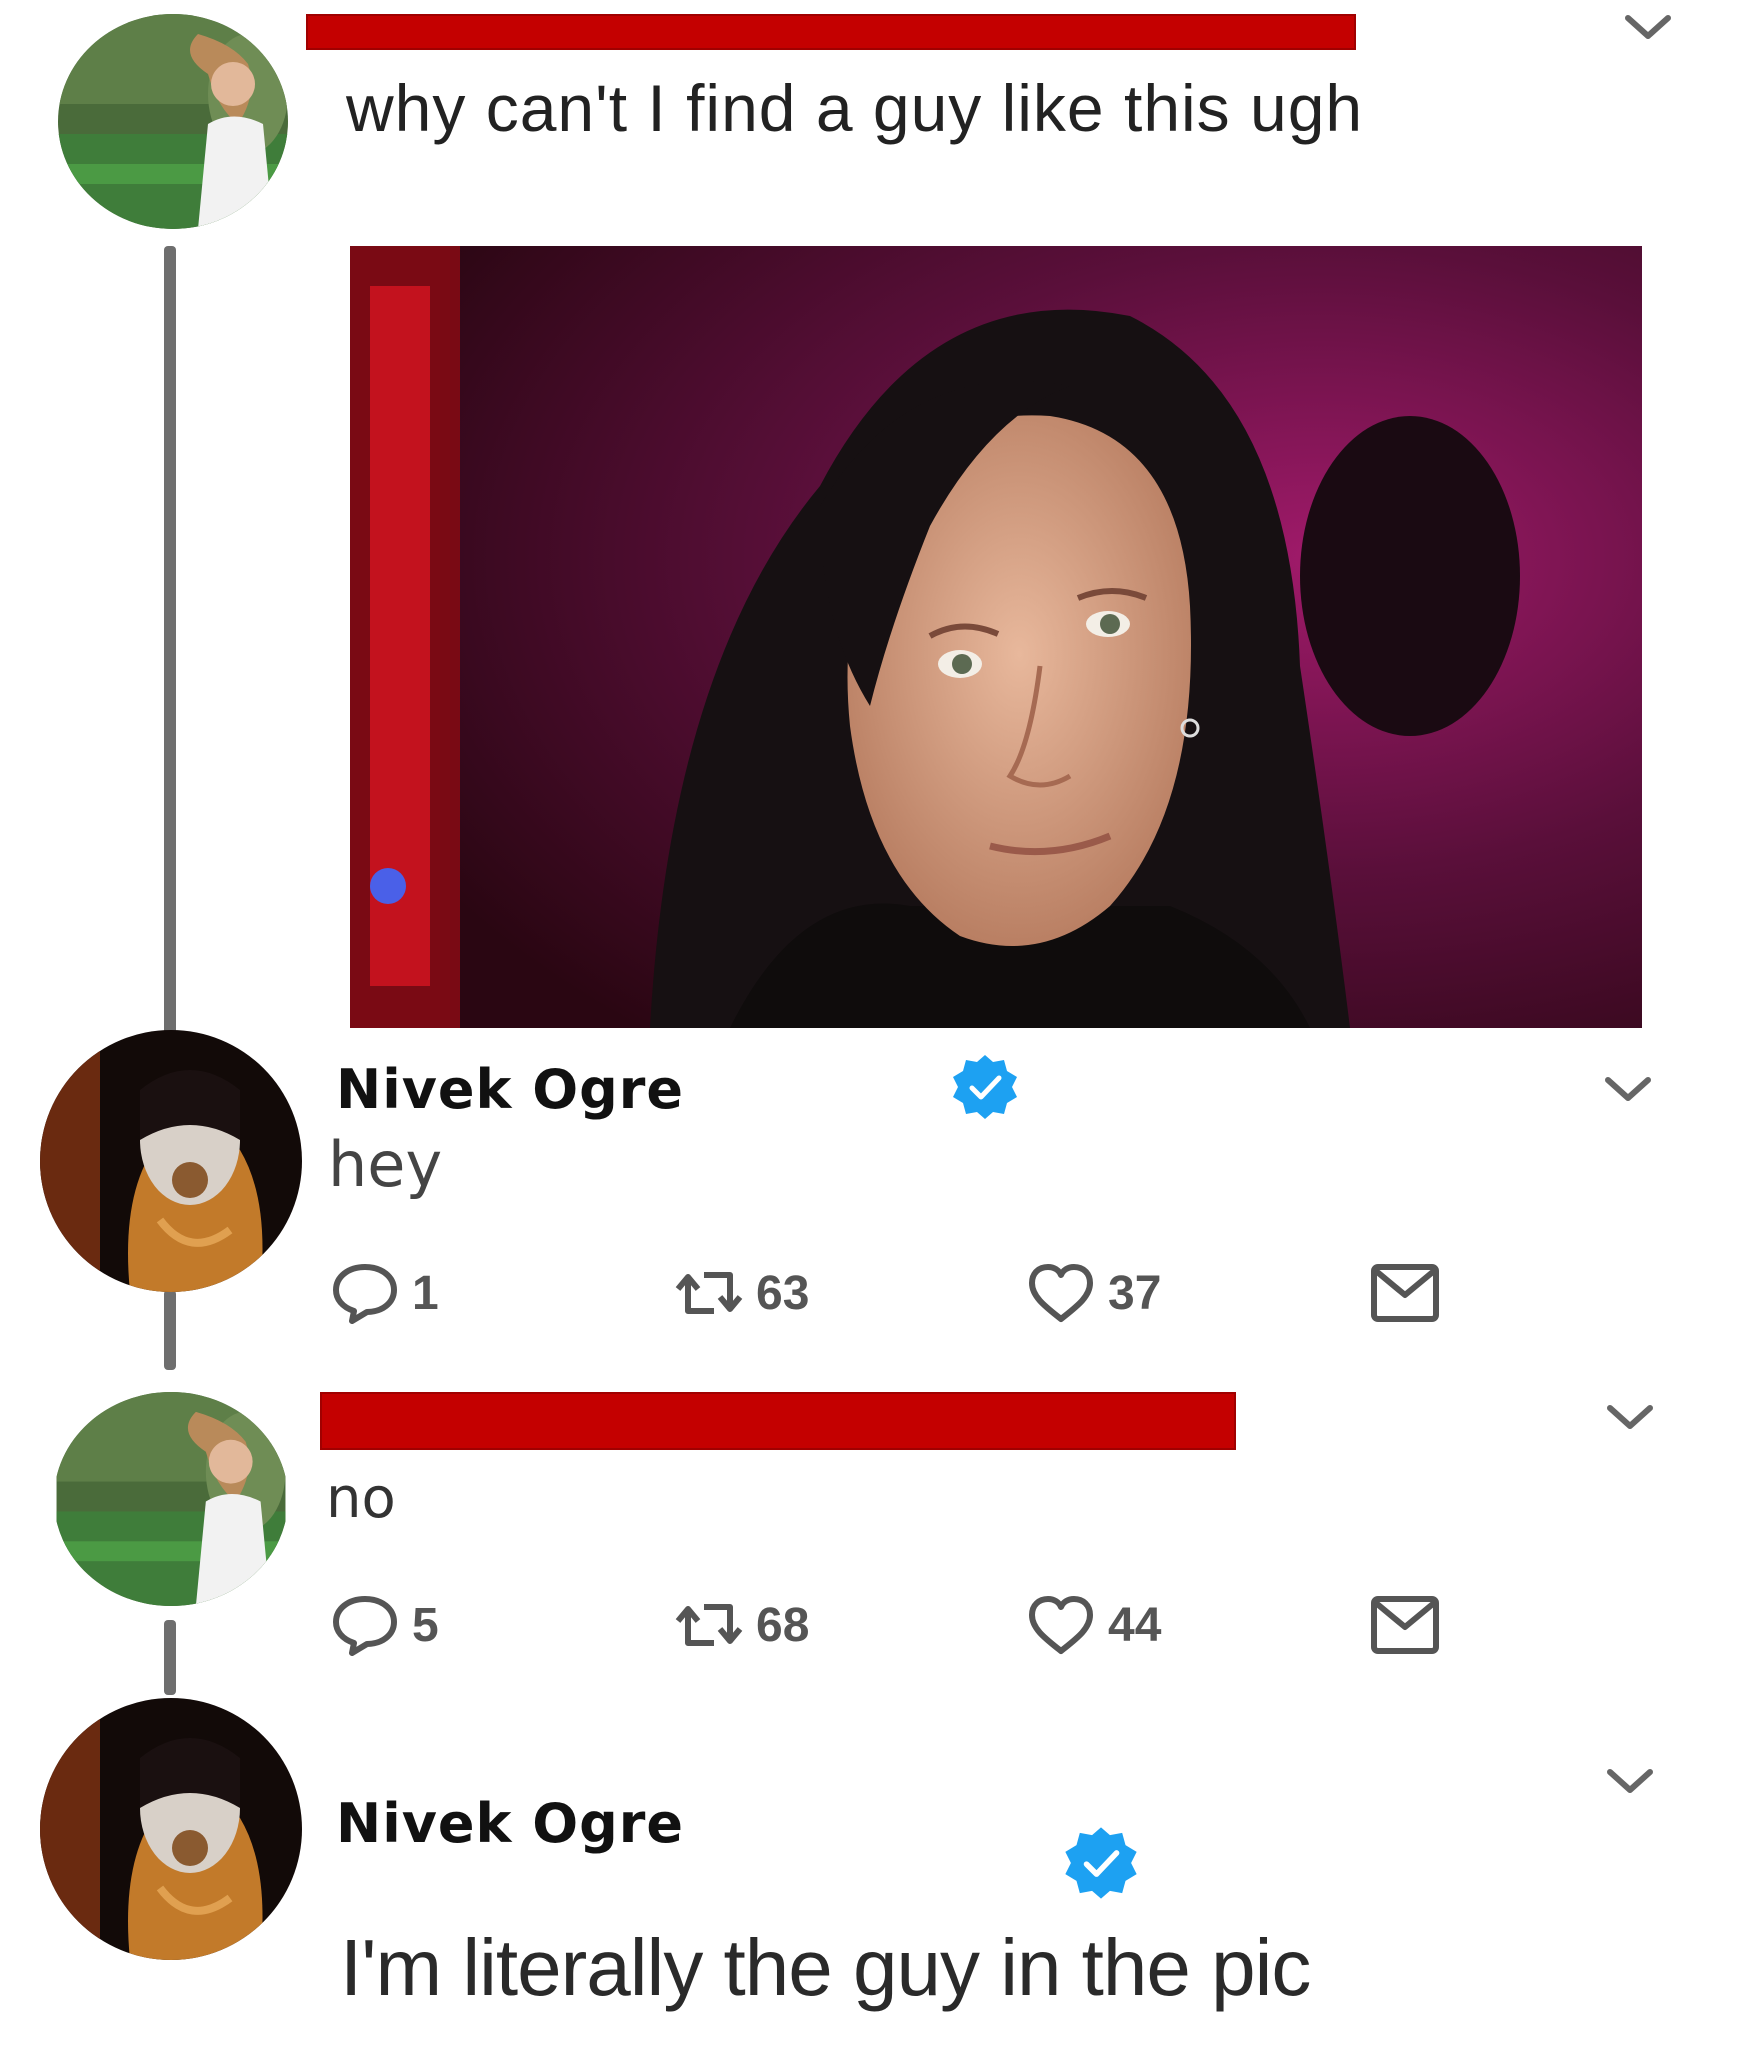  Describe the element at coordinates (825, 1967) in the screenshot. I see `tweet-text: I'm literally the guy in the pic` at that location.